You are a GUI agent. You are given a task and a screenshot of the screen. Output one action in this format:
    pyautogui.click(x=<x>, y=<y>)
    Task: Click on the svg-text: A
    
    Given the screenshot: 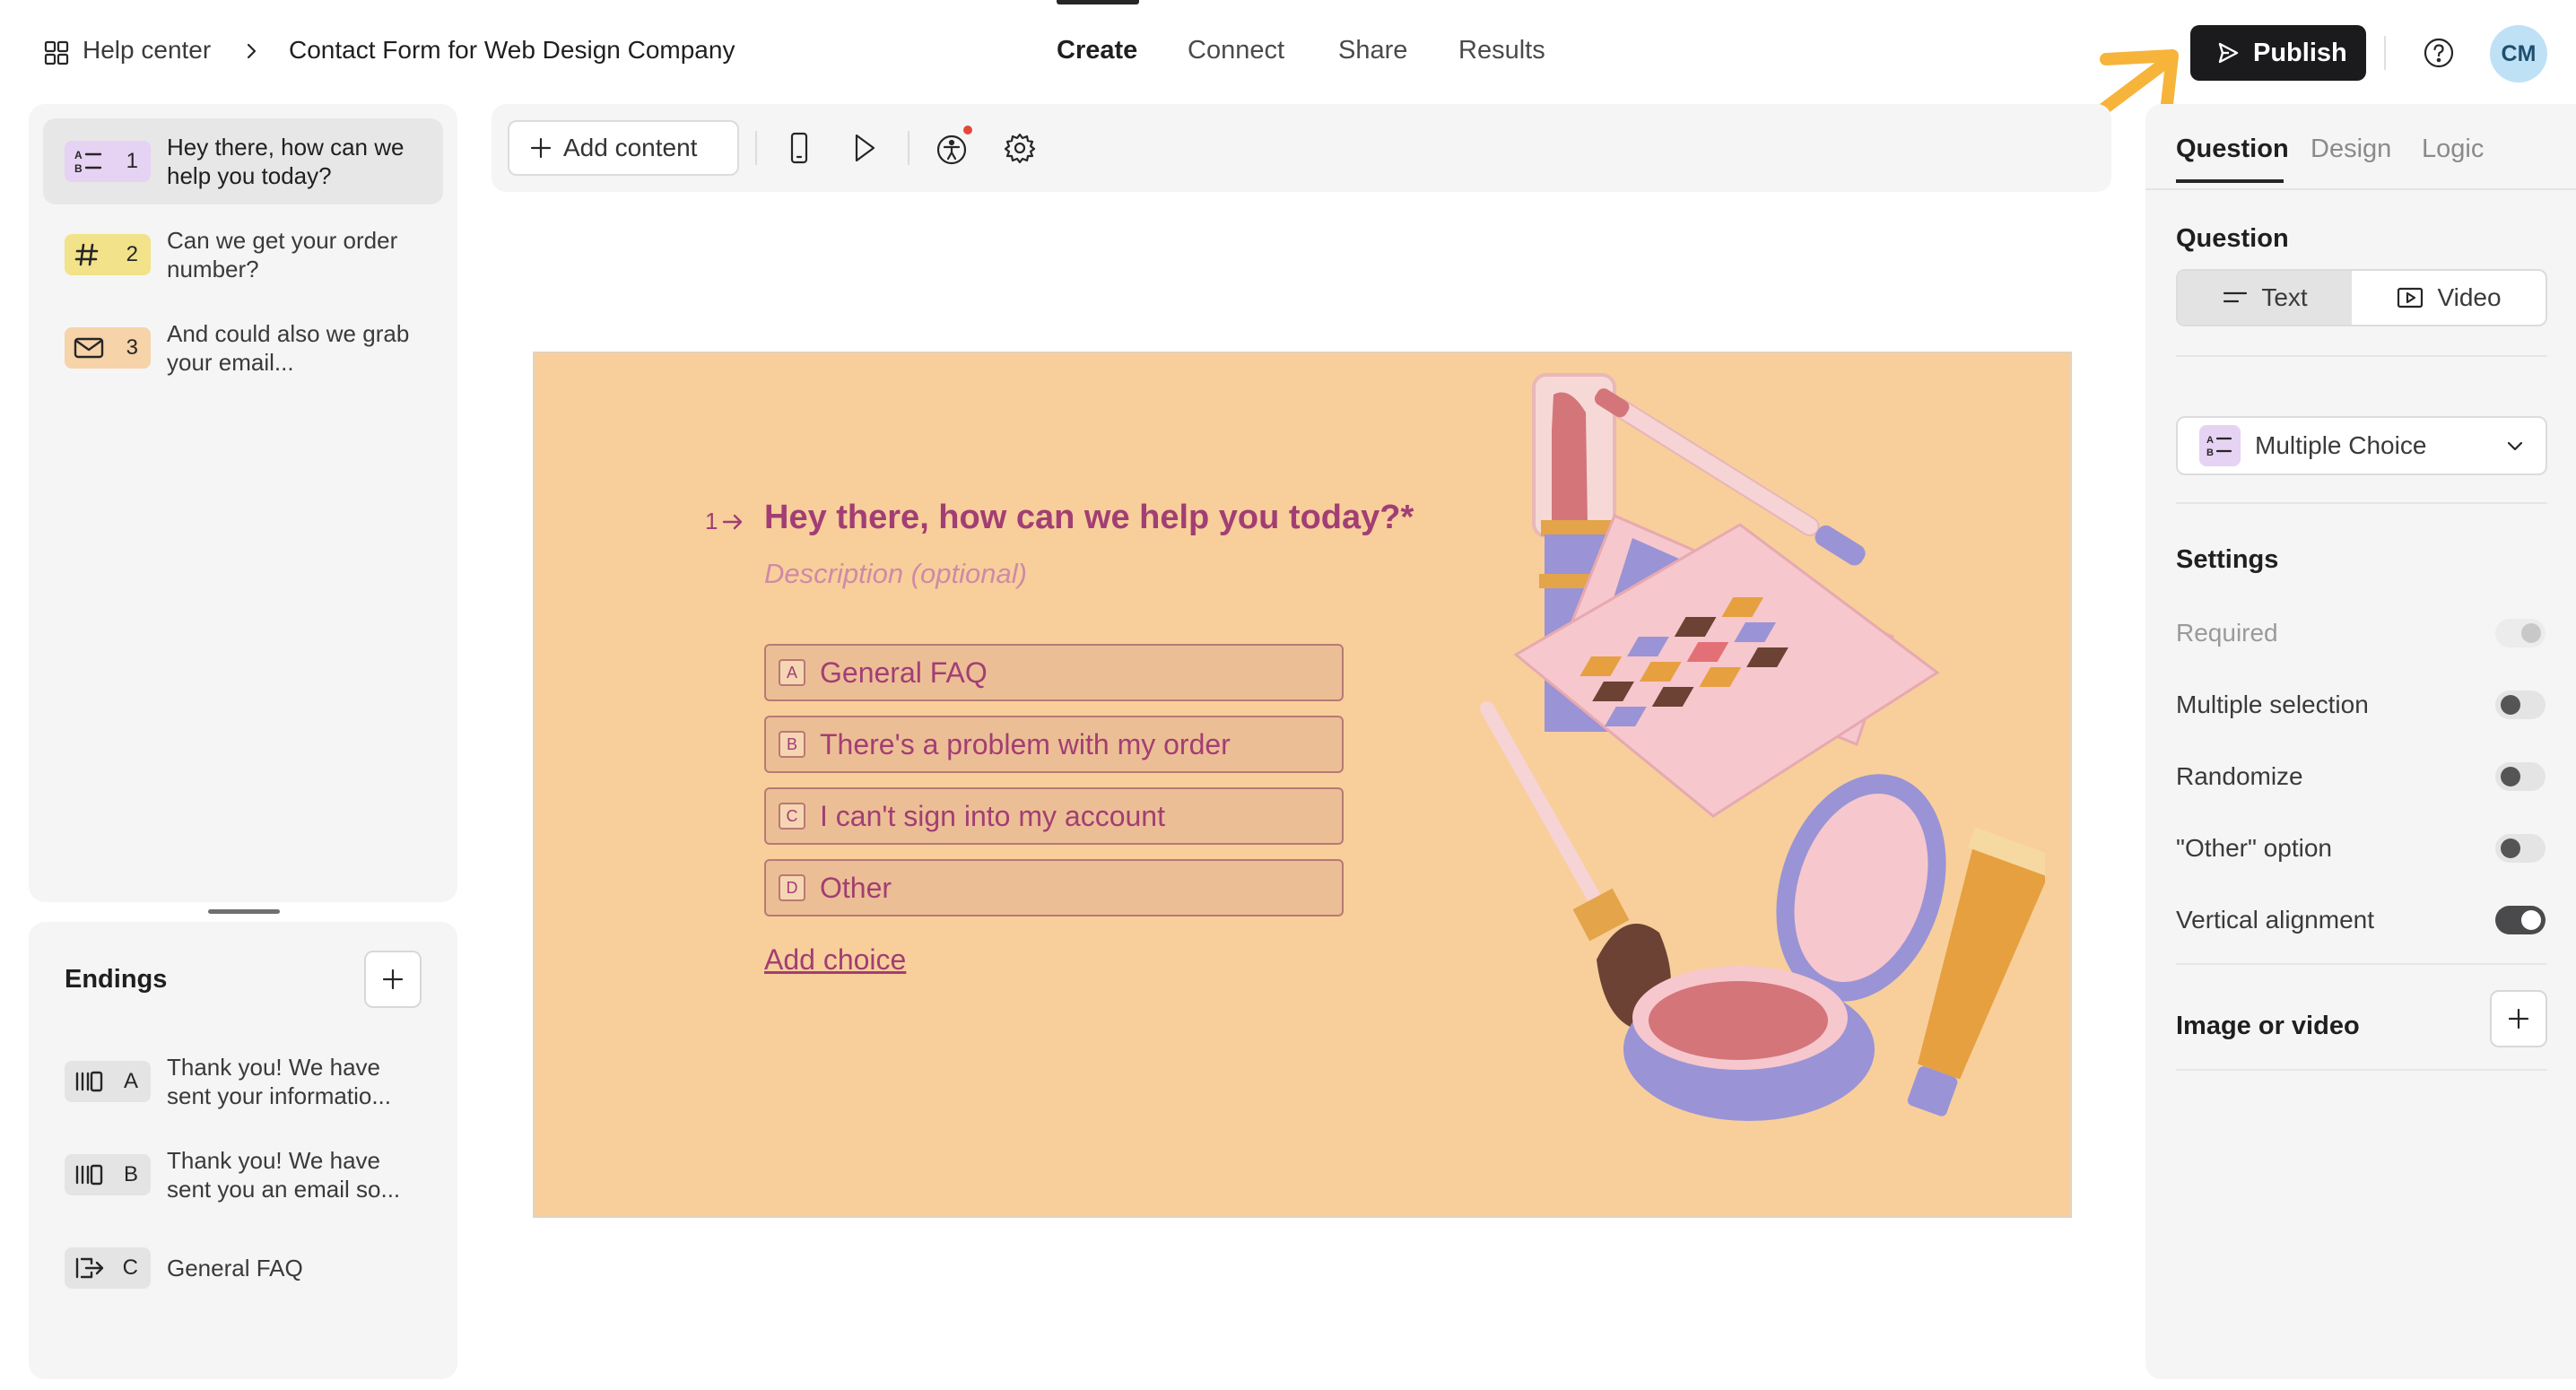 What is the action you would take?
    pyautogui.click(x=2210, y=440)
    